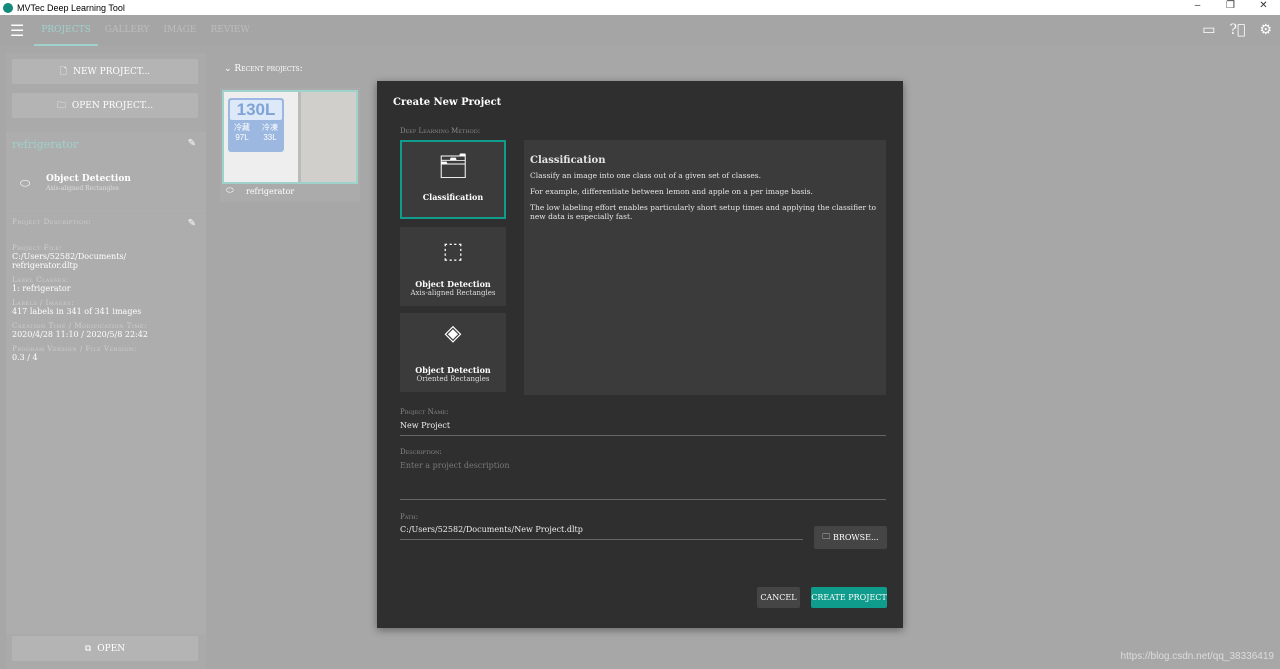 The height and width of the screenshot is (669, 1280). What do you see at coordinates (79, 326) in the screenshot?
I see `time-label: Creation Time / Modification Time:` at bounding box center [79, 326].